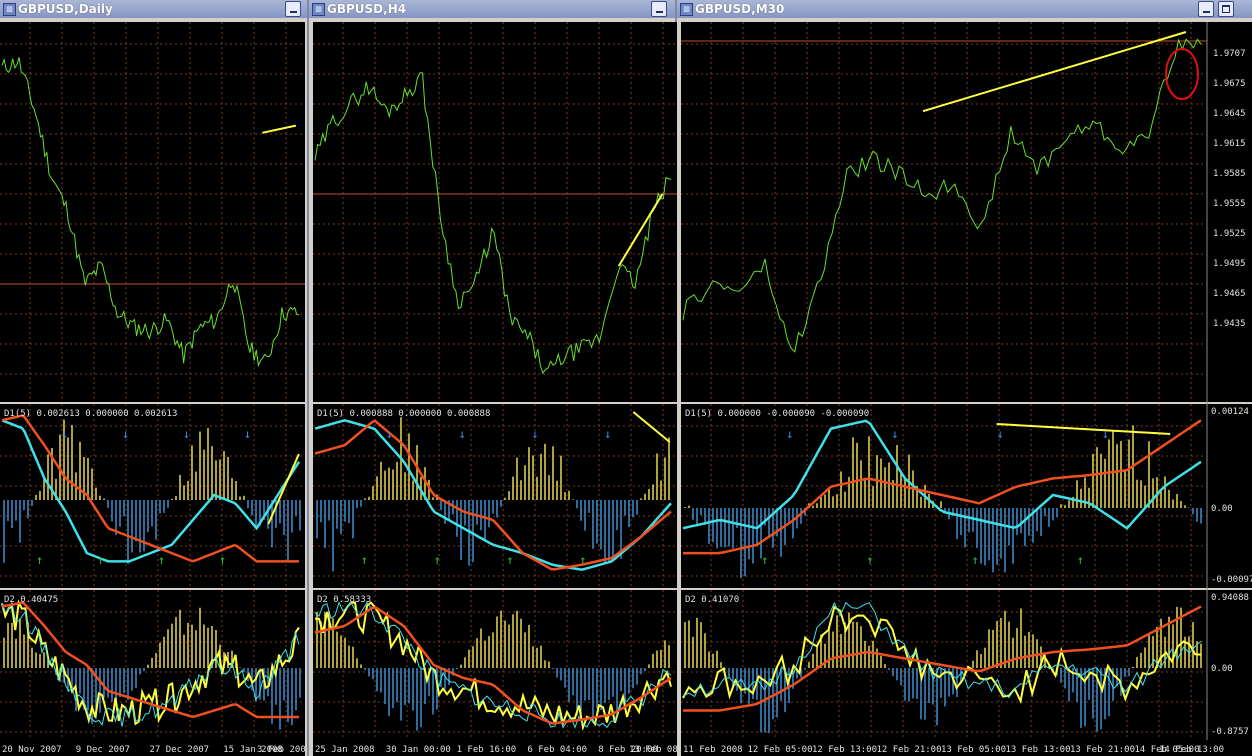  What do you see at coordinates (740, 9) in the screenshot?
I see `window-title: GBPUSD,M30` at bounding box center [740, 9].